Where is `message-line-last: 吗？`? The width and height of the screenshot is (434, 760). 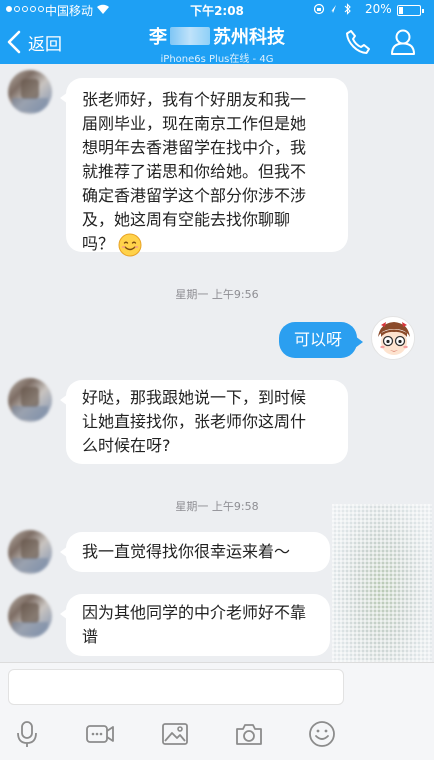
message-line-last: 吗？ is located at coordinates (207, 244).